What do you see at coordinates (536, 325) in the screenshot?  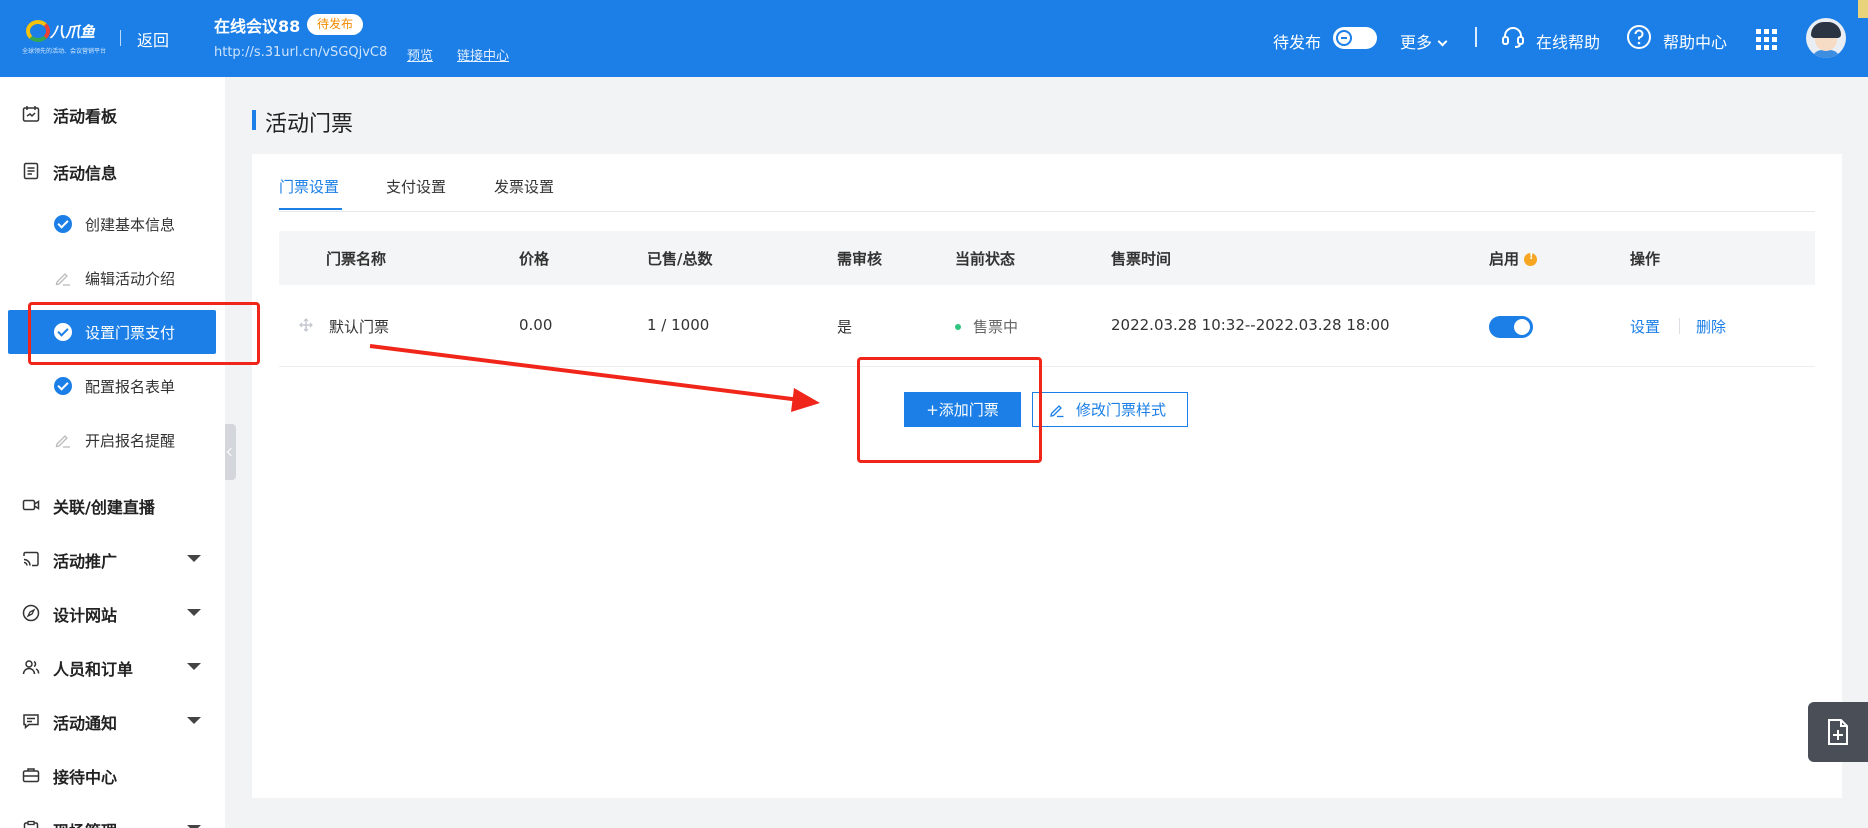 I see `ticket-price: 0.00` at bounding box center [536, 325].